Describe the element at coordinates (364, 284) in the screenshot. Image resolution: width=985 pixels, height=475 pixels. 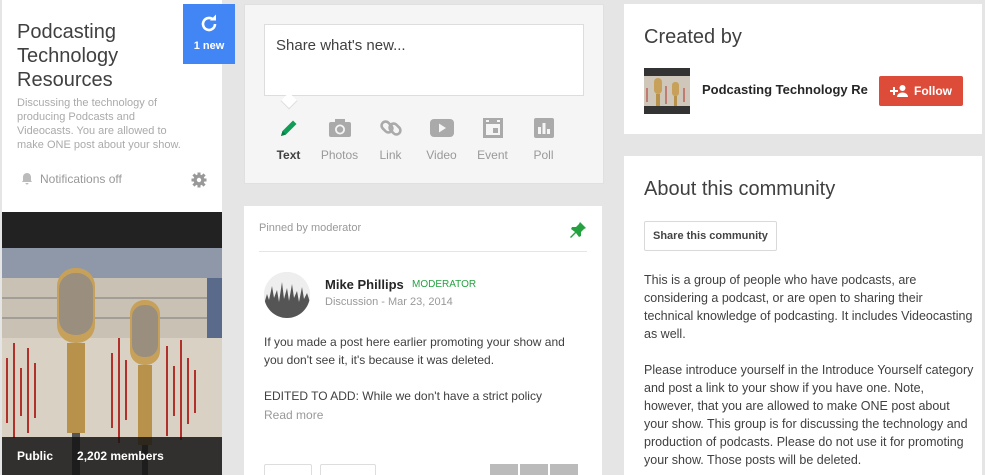
I see `post-author: Mike Phillips` at that location.